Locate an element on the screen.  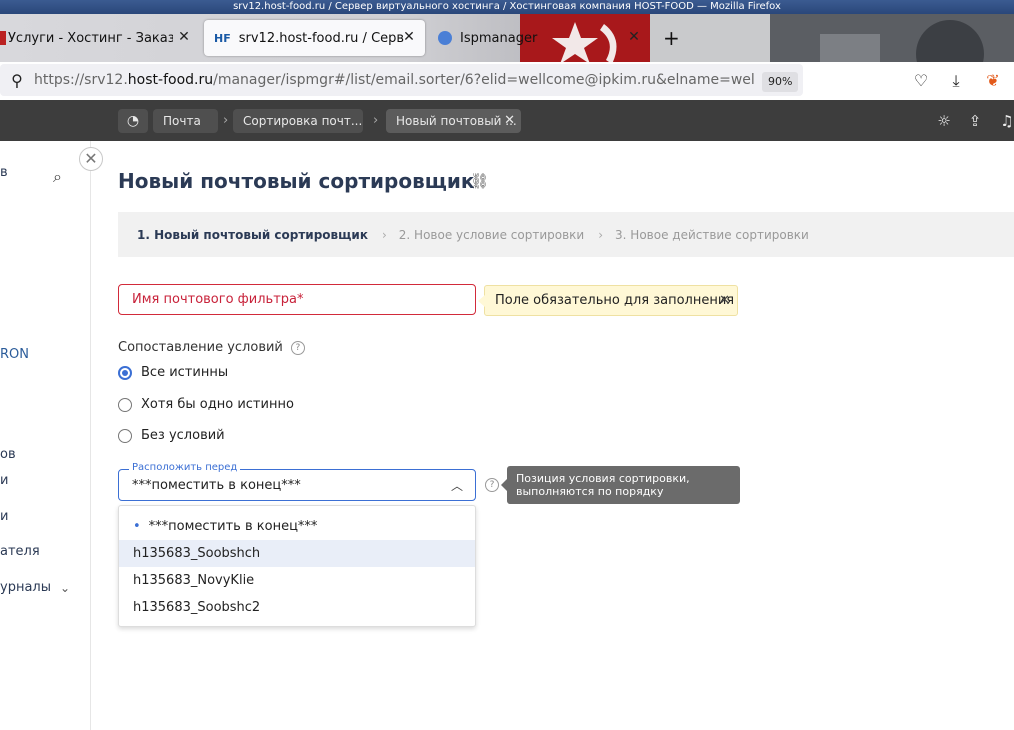
sidebar-item: в is located at coordinates (4, 172).